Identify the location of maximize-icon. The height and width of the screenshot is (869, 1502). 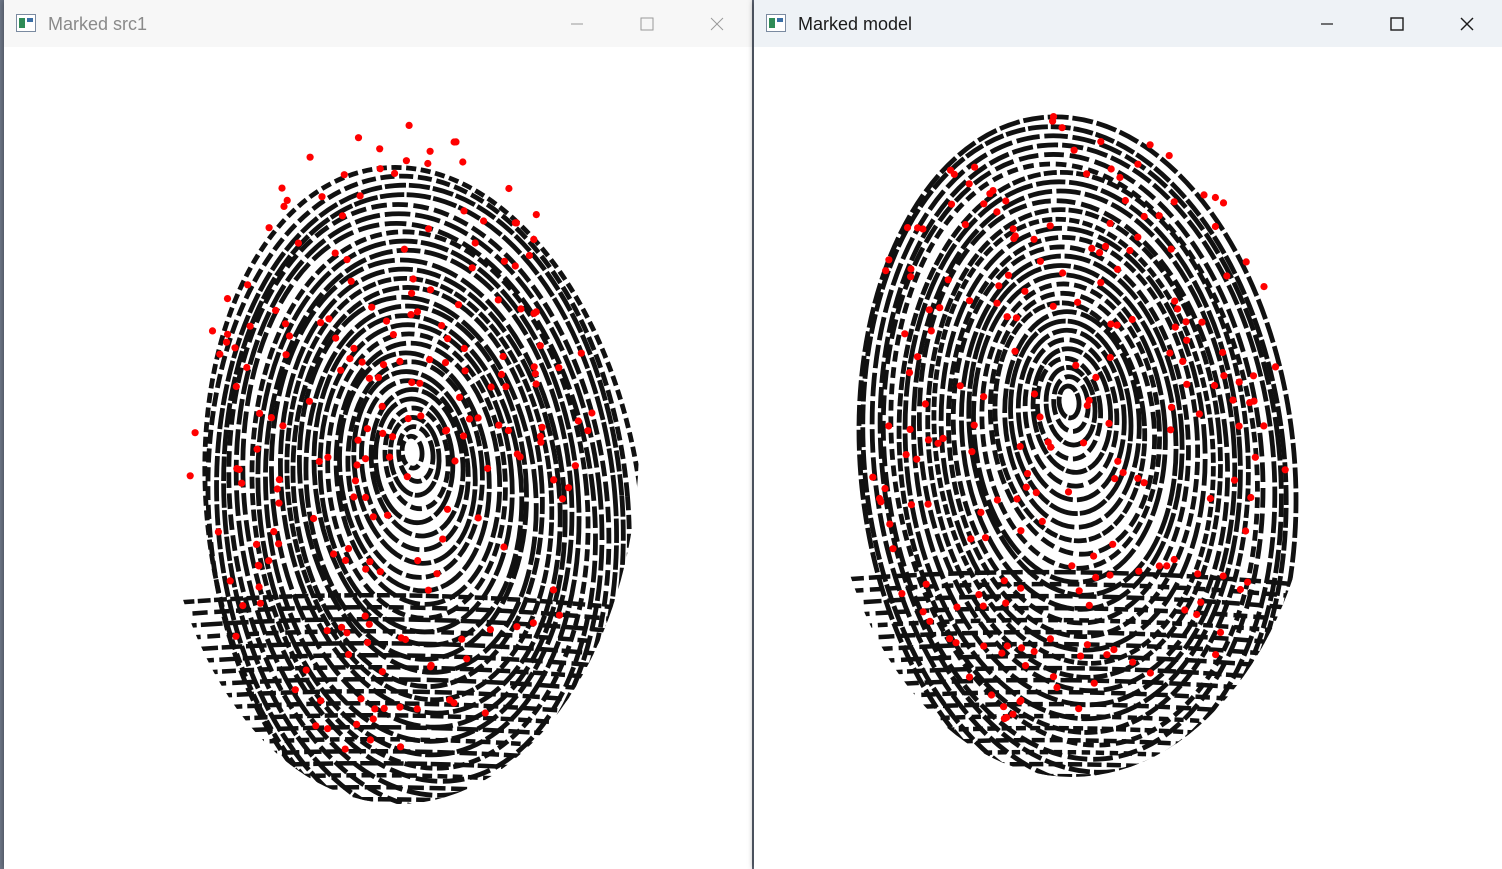
(647, 23).